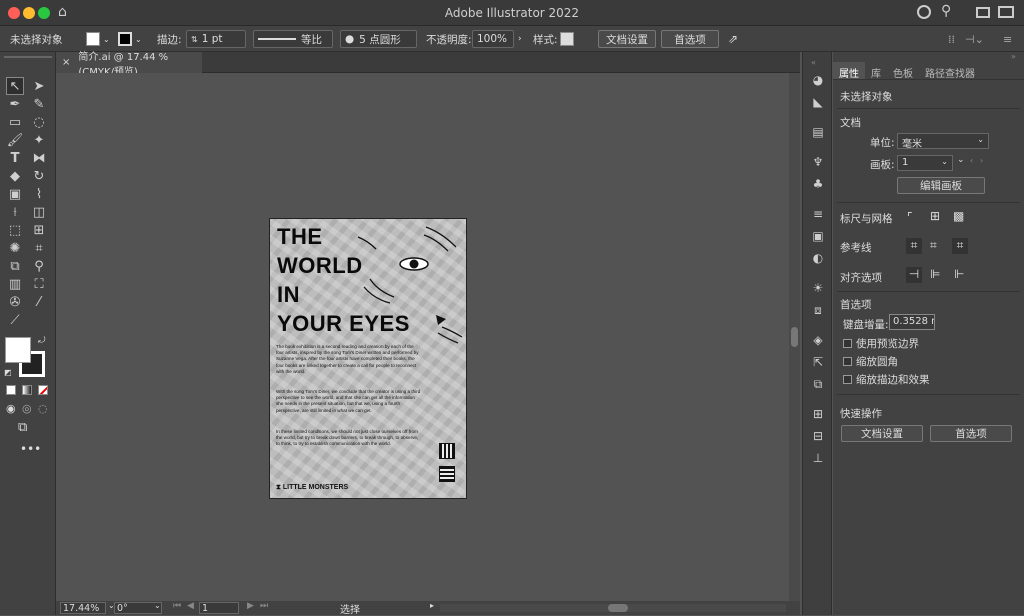  Describe the element at coordinates (432, 605) in the screenshot. I see `status-menu-arrow: ▸` at that location.